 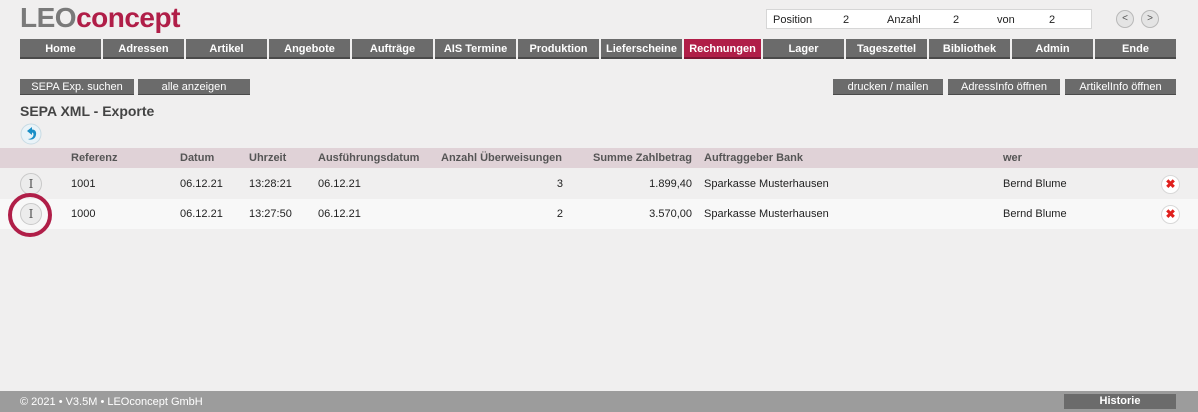 What do you see at coordinates (368, 158) in the screenshot?
I see `col-ausfuehrungsdatum: Ausführungsdatum` at bounding box center [368, 158].